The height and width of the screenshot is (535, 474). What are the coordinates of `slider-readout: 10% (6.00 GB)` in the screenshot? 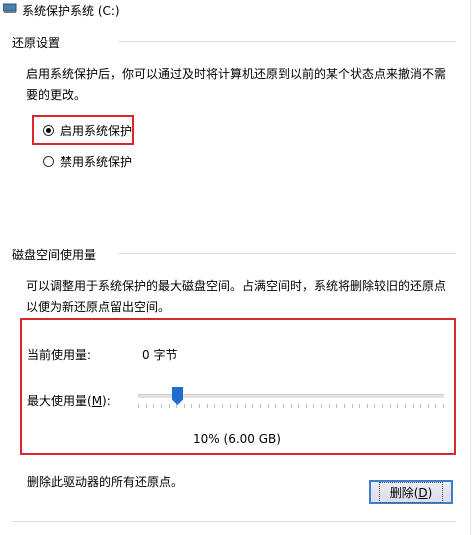 It's located at (237, 439).